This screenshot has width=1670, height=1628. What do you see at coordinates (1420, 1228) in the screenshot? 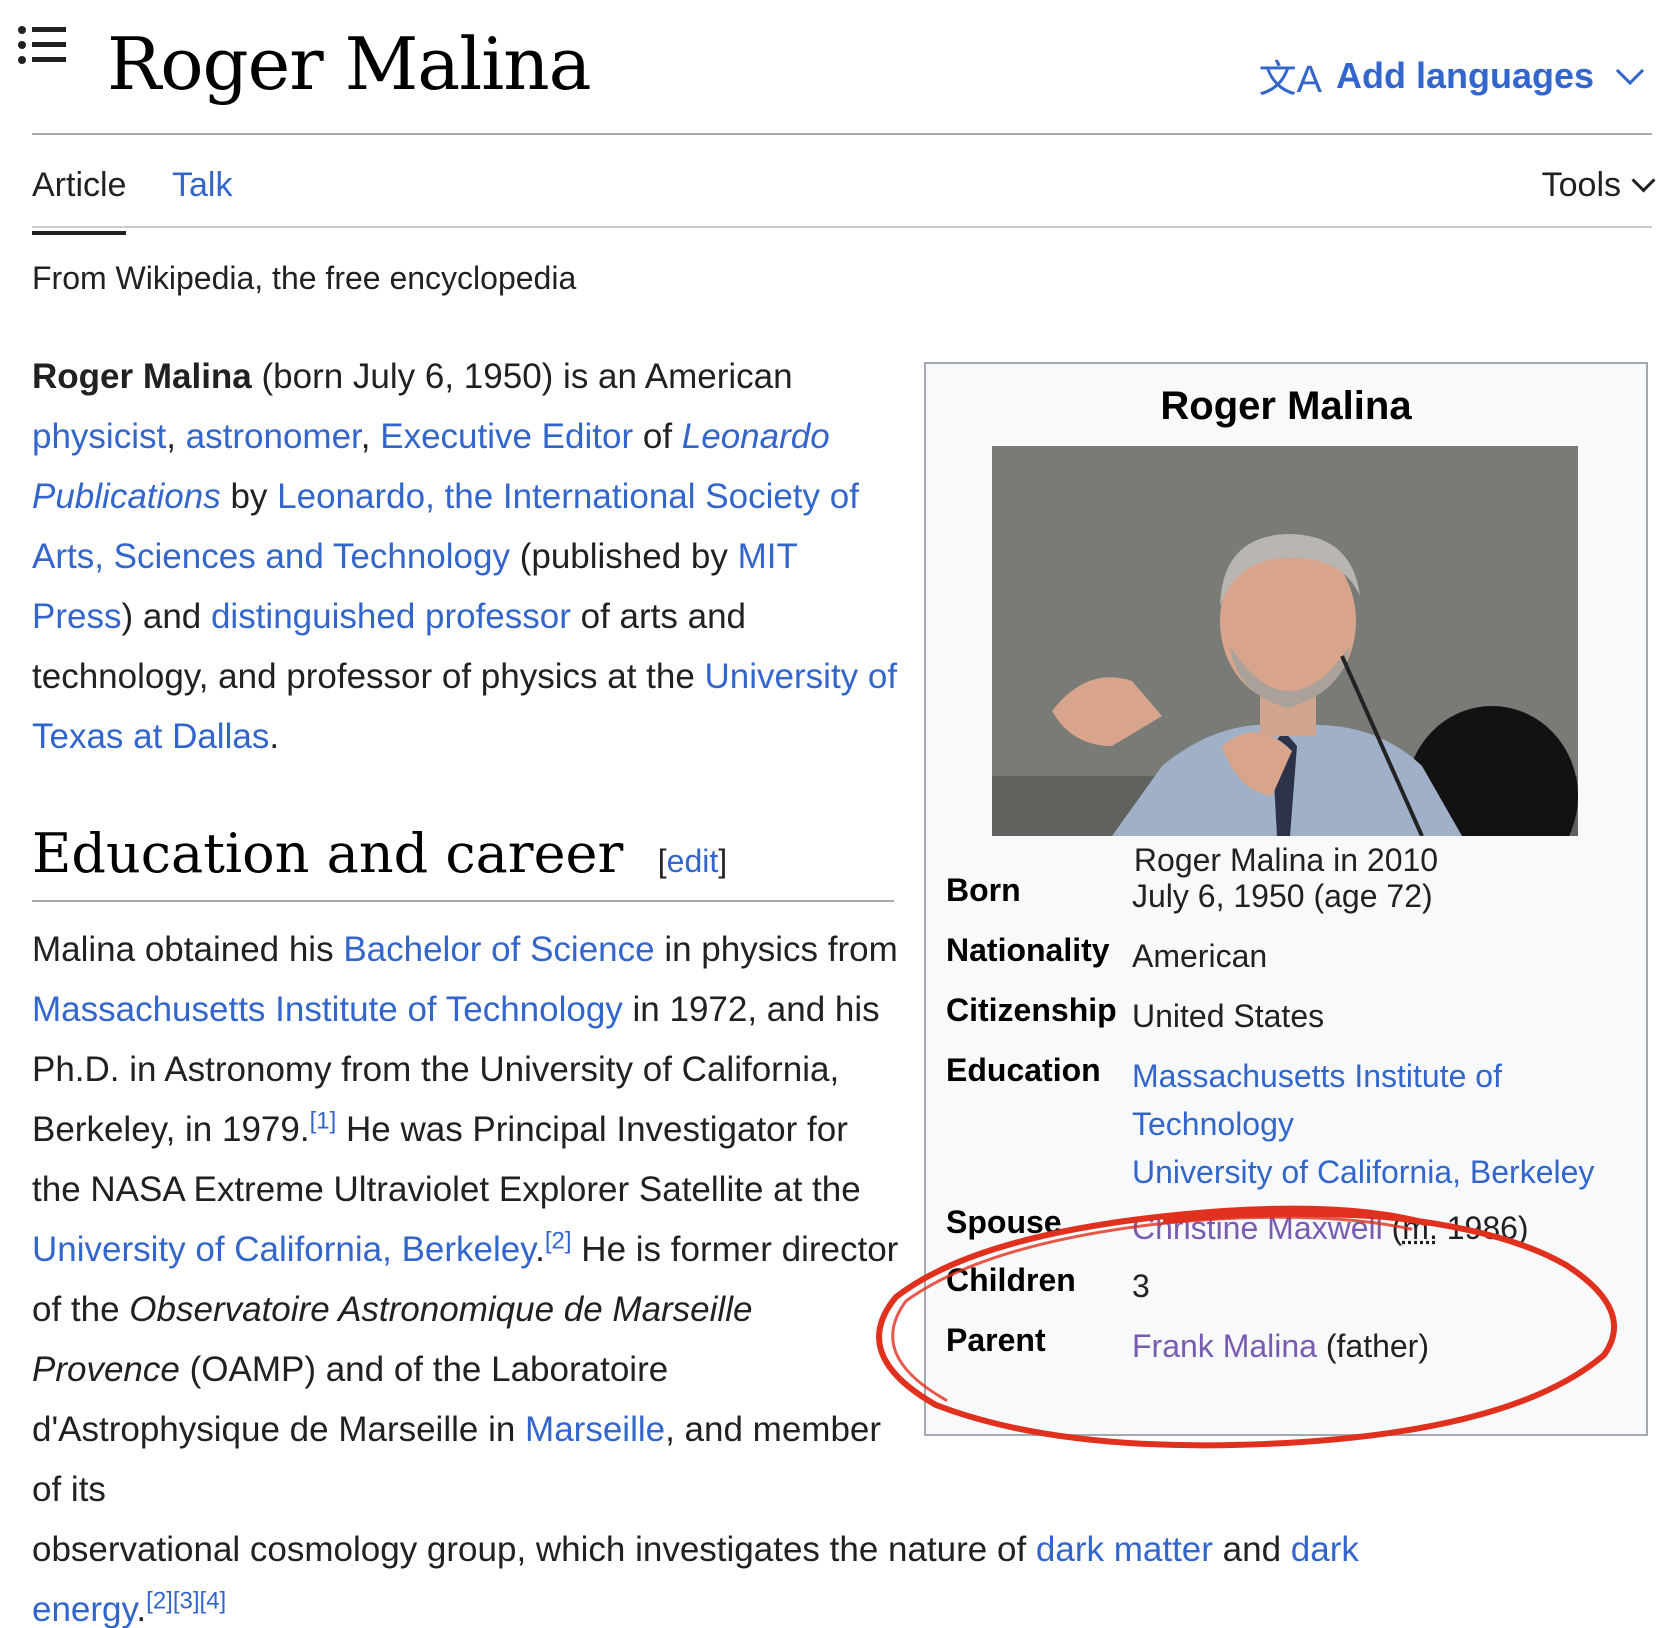
I see `married-abbr: m.` at bounding box center [1420, 1228].